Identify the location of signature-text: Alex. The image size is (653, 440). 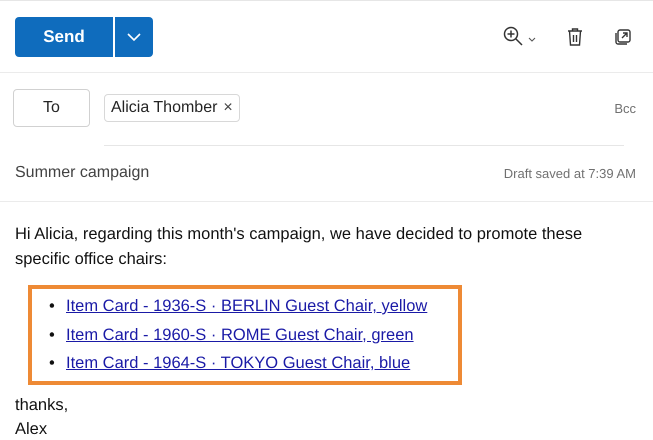
(31, 429).